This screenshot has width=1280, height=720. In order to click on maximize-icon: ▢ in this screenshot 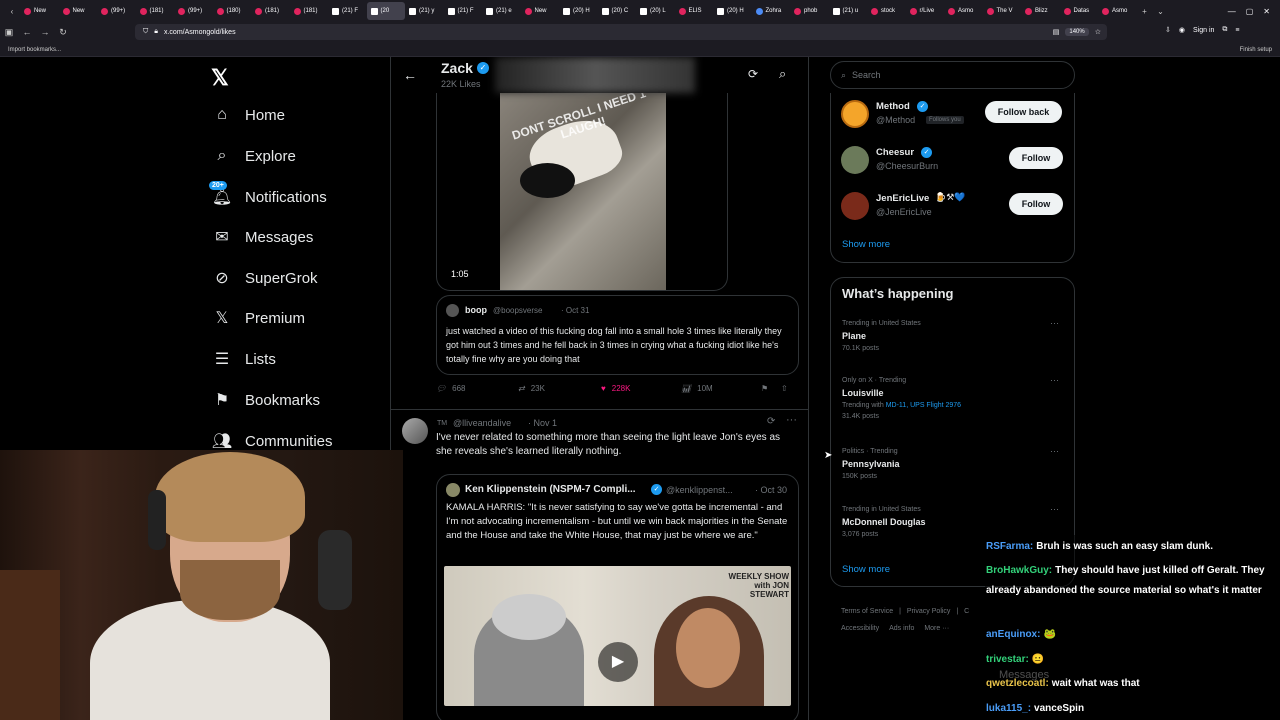, I will do `click(1250, 11)`.